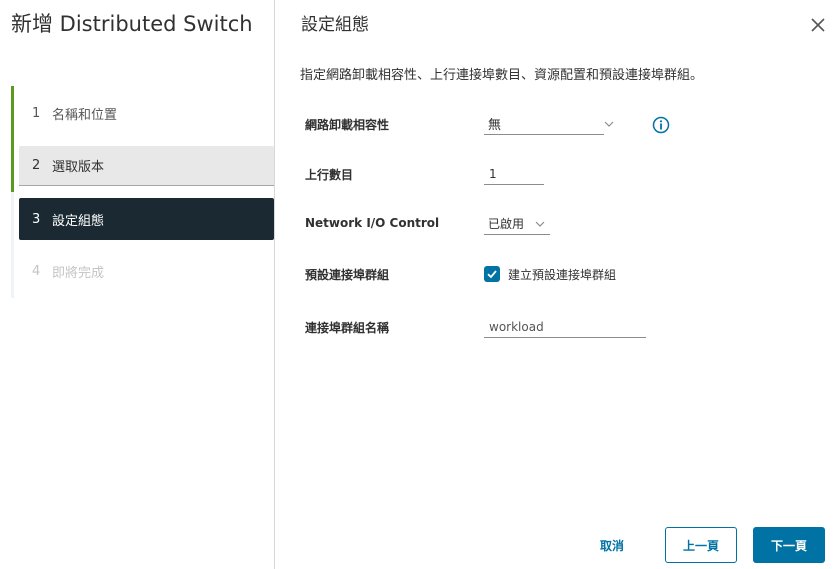 Image resolution: width=835 pixels, height=569 pixels. Describe the element at coordinates (565, 327) in the screenshot. I see `portgroup-name-input: workload` at that location.